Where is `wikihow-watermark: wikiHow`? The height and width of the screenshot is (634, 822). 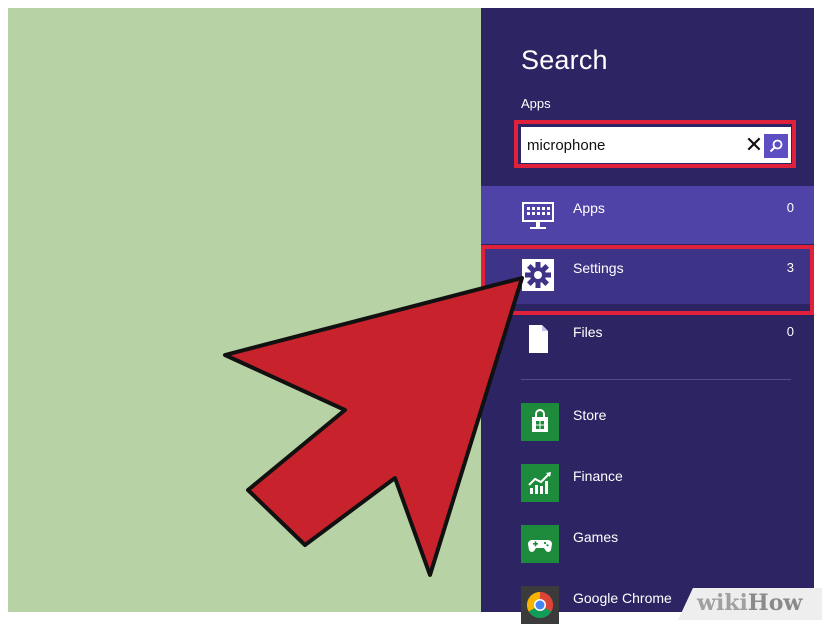 wikihow-watermark: wikiHow is located at coordinates (749, 603).